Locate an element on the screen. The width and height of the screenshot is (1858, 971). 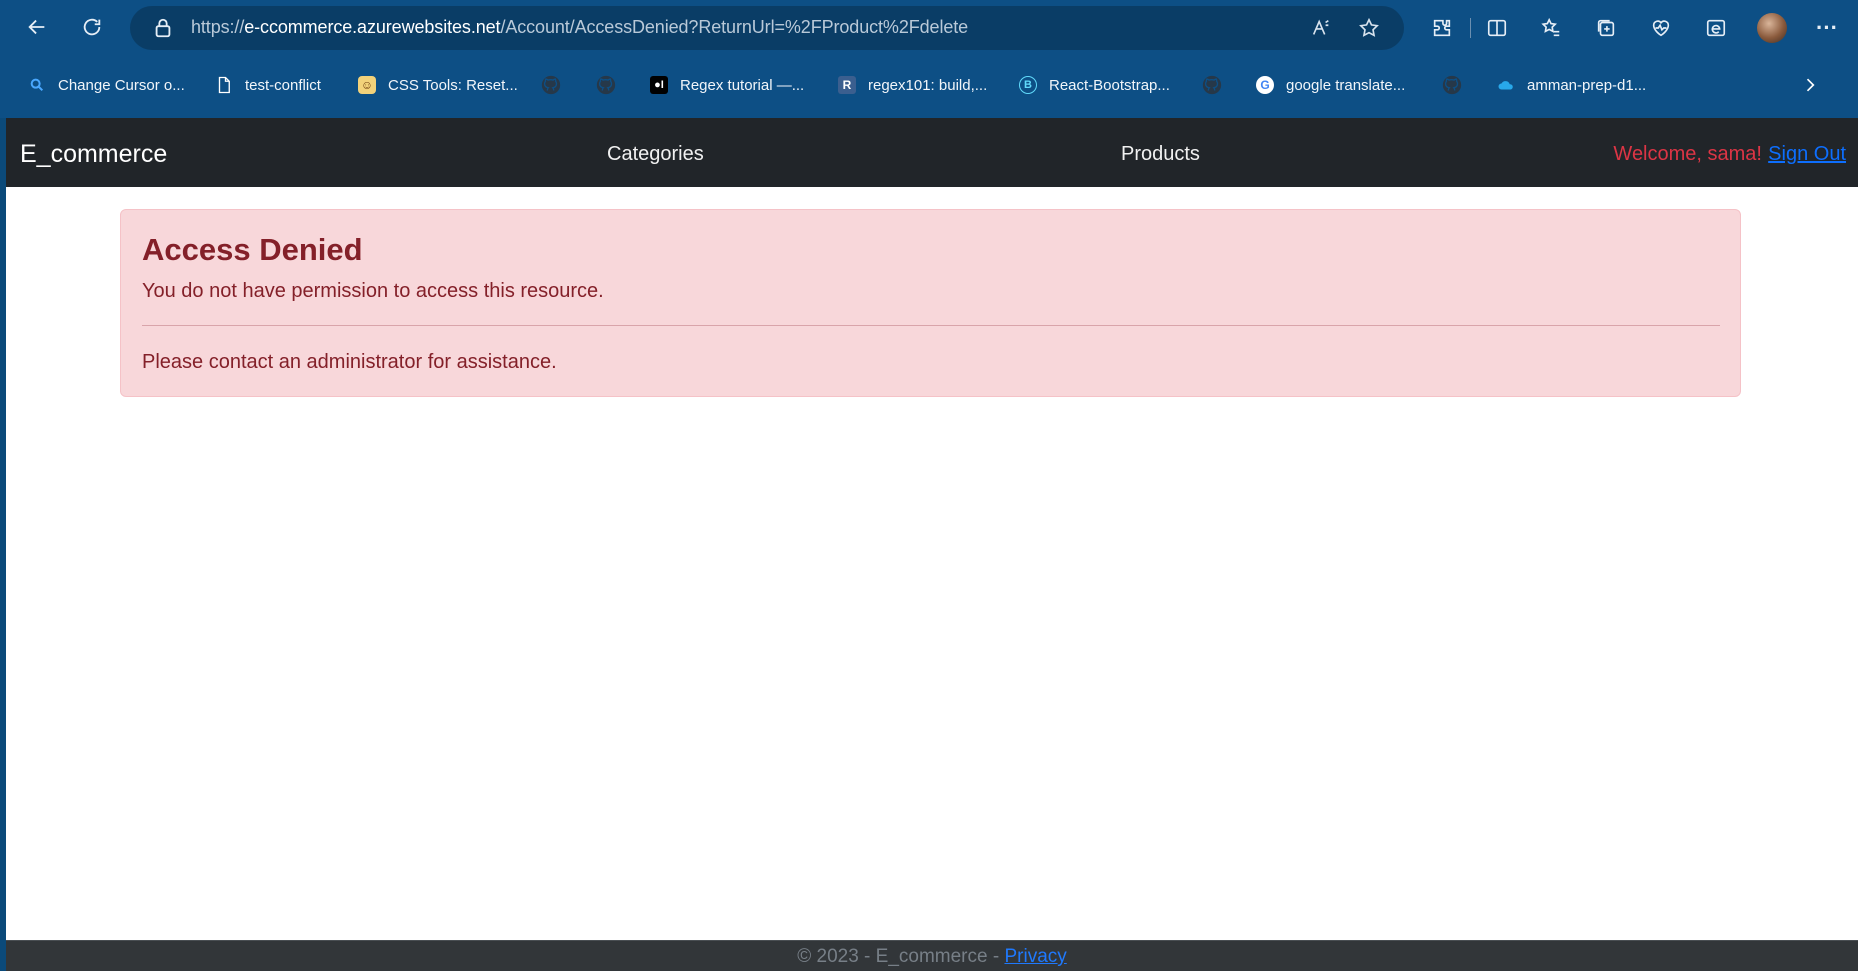
google-icon: G is located at coordinates (1265, 85).